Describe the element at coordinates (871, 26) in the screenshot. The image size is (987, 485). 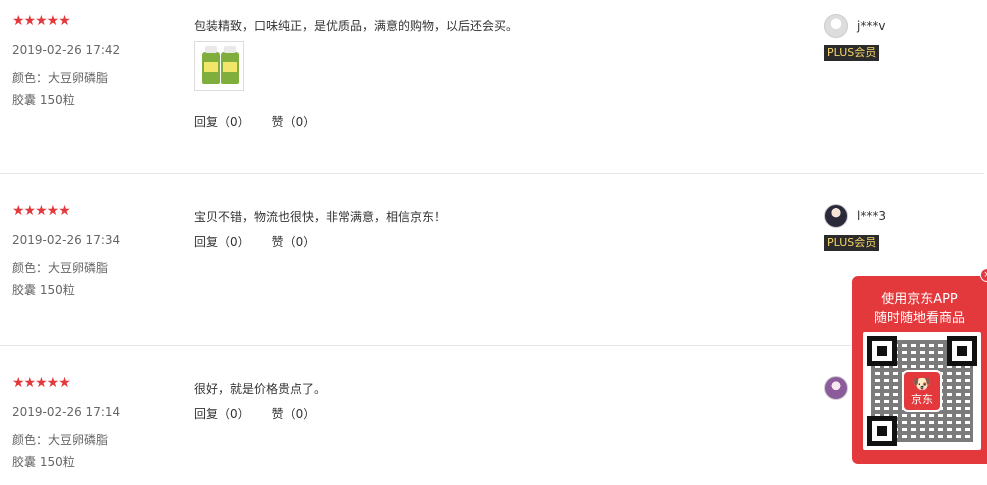
I see `reviewer-name: j***v` at that location.